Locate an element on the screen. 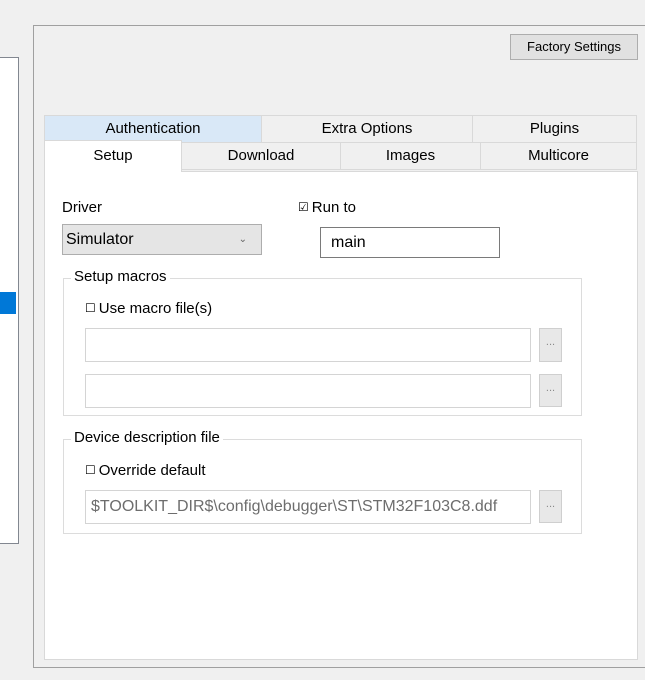 The height and width of the screenshot is (680, 645). tab-download: Download is located at coordinates (261, 156).